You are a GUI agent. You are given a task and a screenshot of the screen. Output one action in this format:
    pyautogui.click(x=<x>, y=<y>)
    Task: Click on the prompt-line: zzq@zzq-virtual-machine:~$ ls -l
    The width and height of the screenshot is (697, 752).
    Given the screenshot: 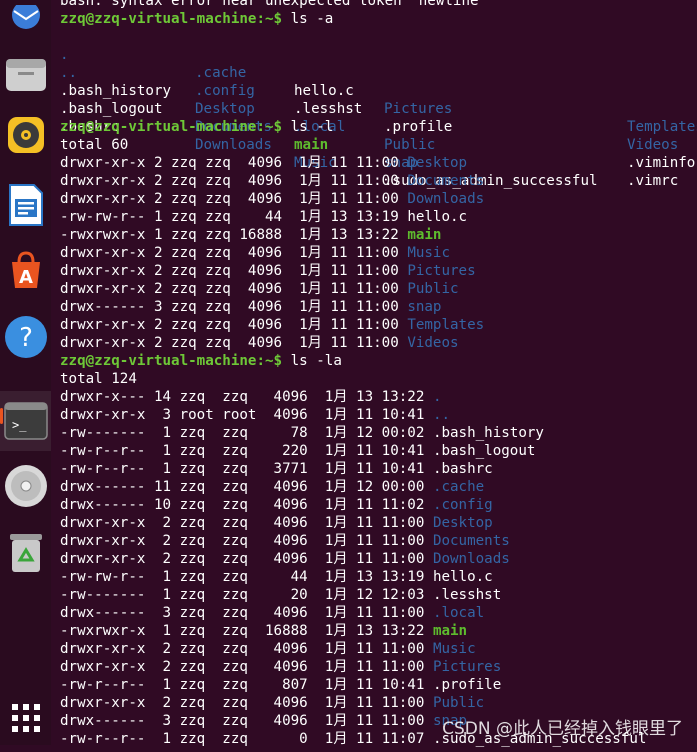 What is the action you would take?
    pyautogui.click(x=378, y=127)
    